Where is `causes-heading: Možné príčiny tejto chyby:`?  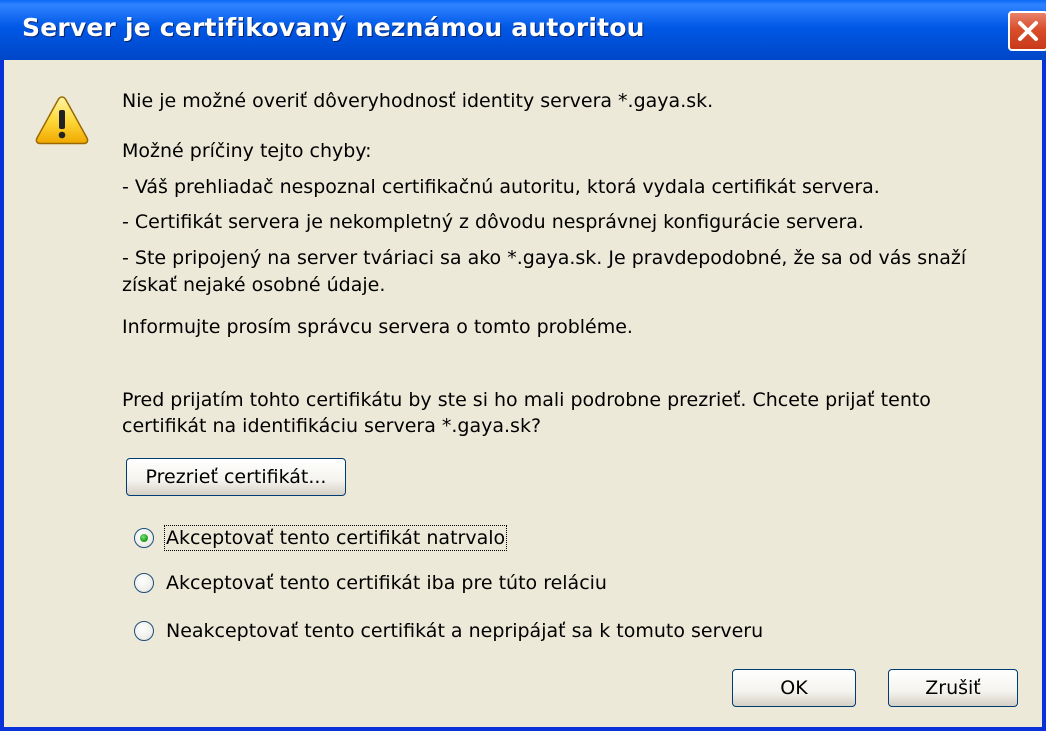 causes-heading: Možné príčiny tejto chyby: is located at coordinates (247, 151).